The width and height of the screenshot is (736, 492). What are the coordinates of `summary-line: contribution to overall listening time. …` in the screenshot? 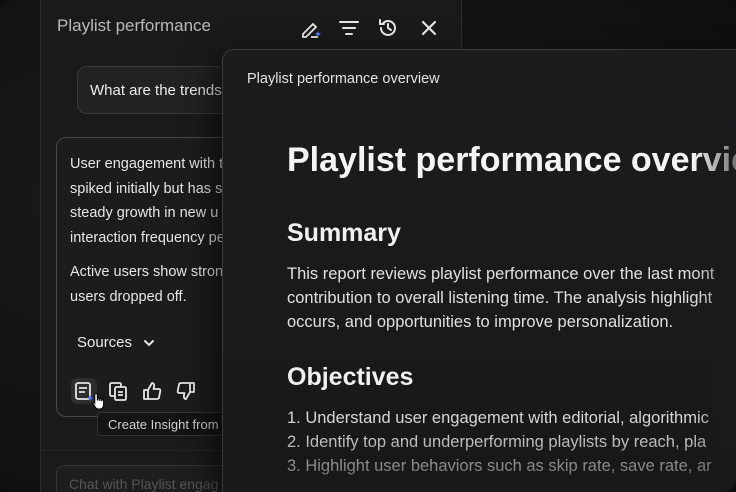 It's located at (500, 298).